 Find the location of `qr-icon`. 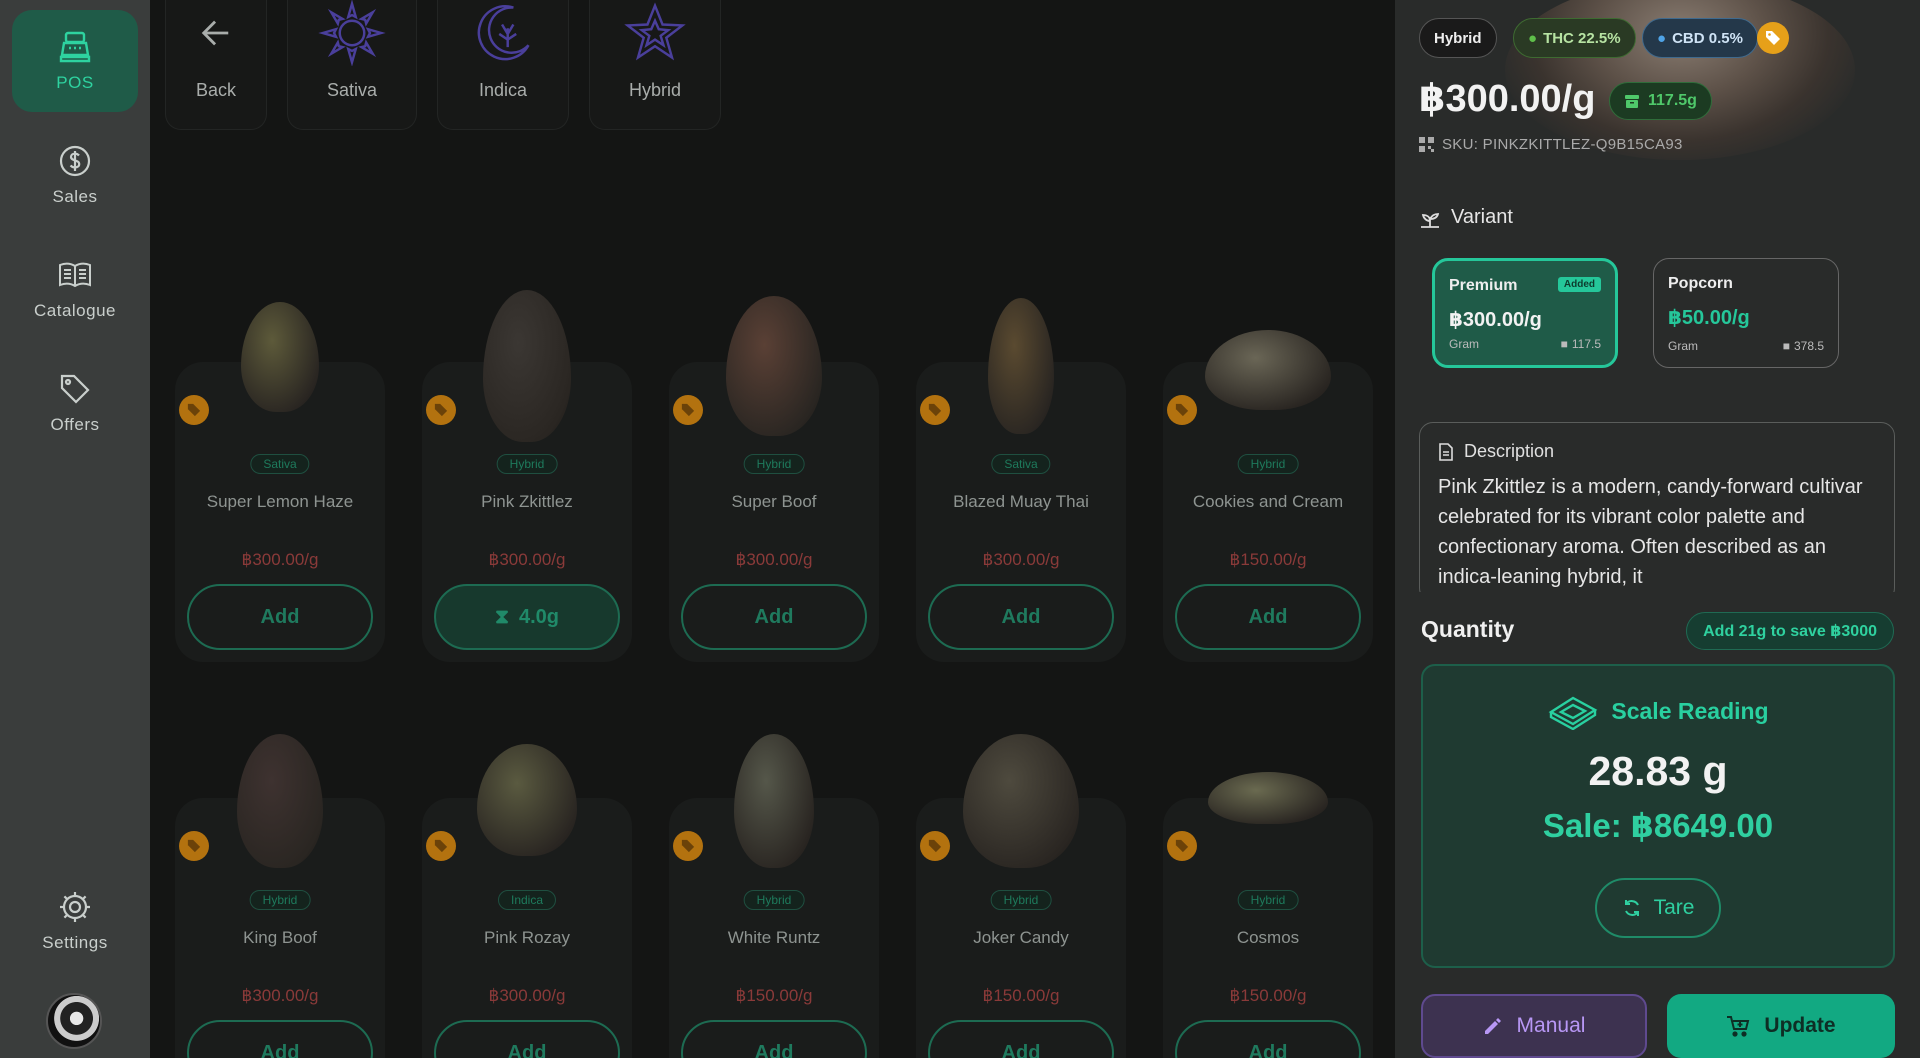

qr-icon is located at coordinates (1426, 144).